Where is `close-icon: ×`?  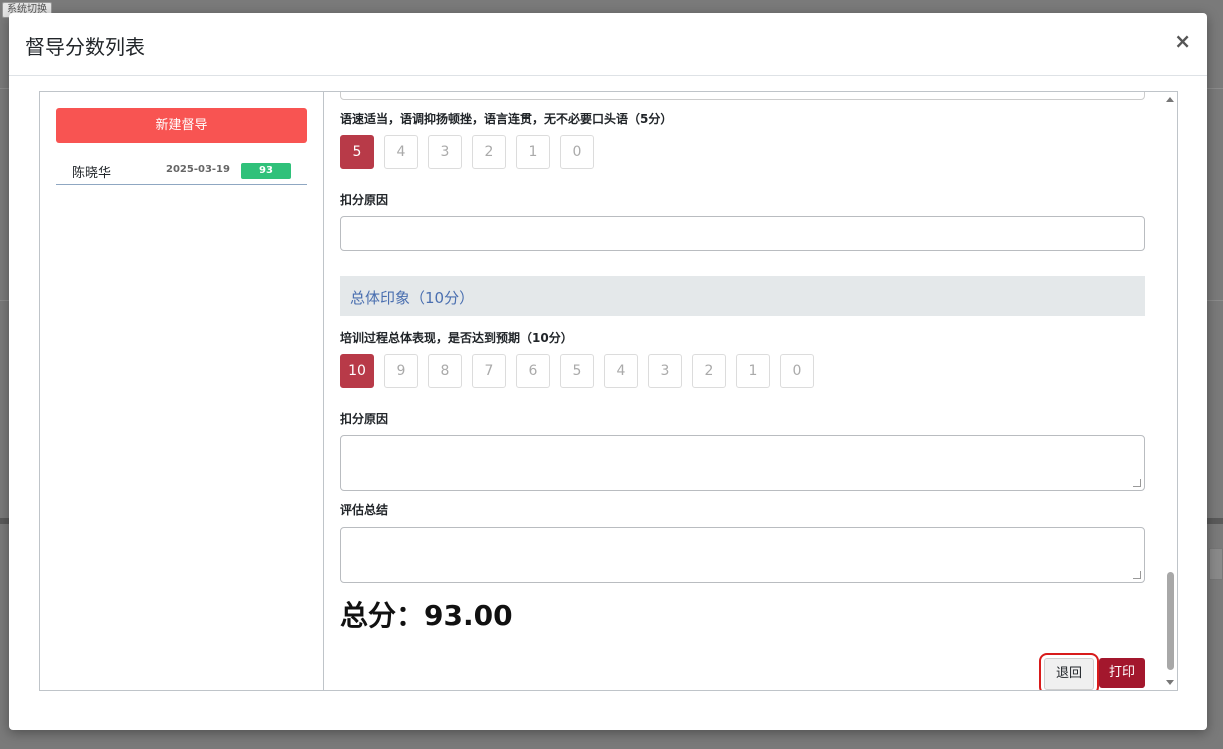
close-icon: × is located at coordinates (1182, 41).